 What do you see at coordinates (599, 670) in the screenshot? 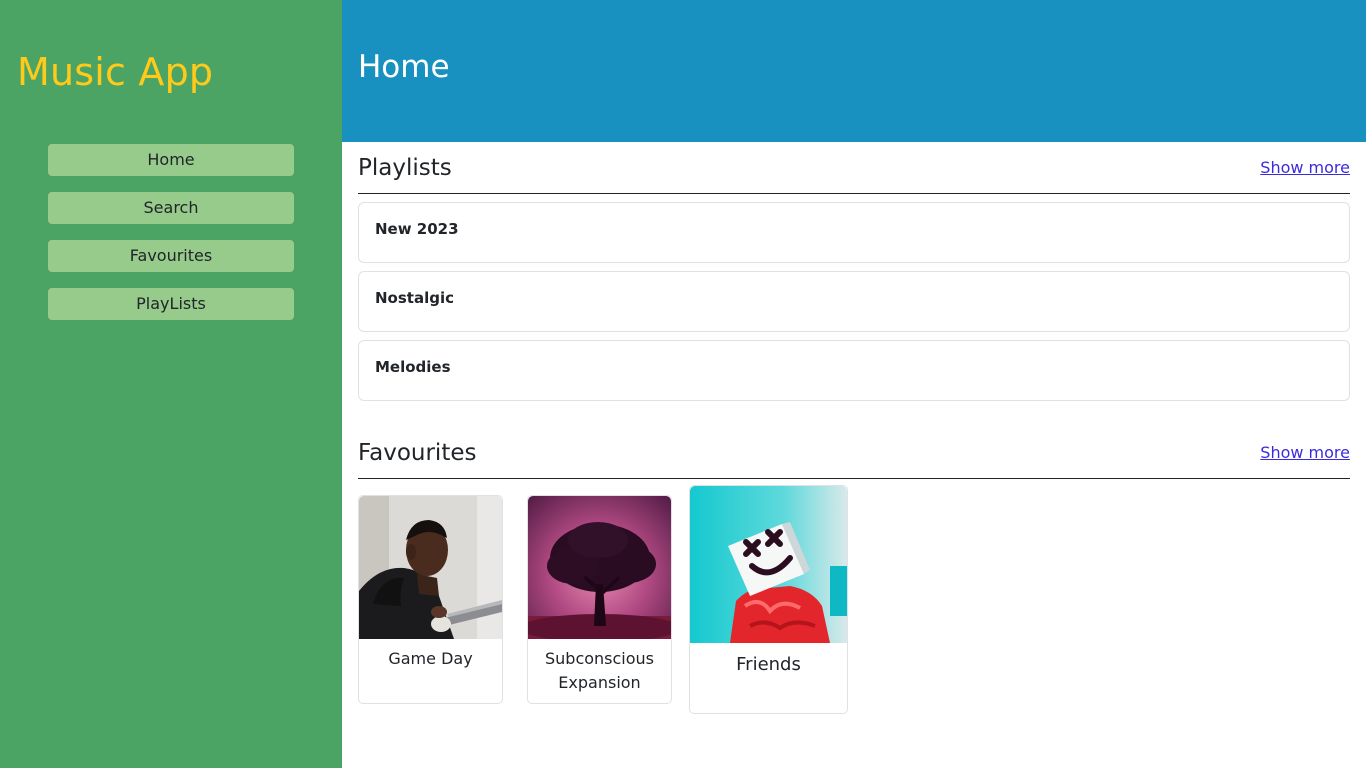
I see `favourite-title: Subconscious Expansion` at bounding box center [599, 670].